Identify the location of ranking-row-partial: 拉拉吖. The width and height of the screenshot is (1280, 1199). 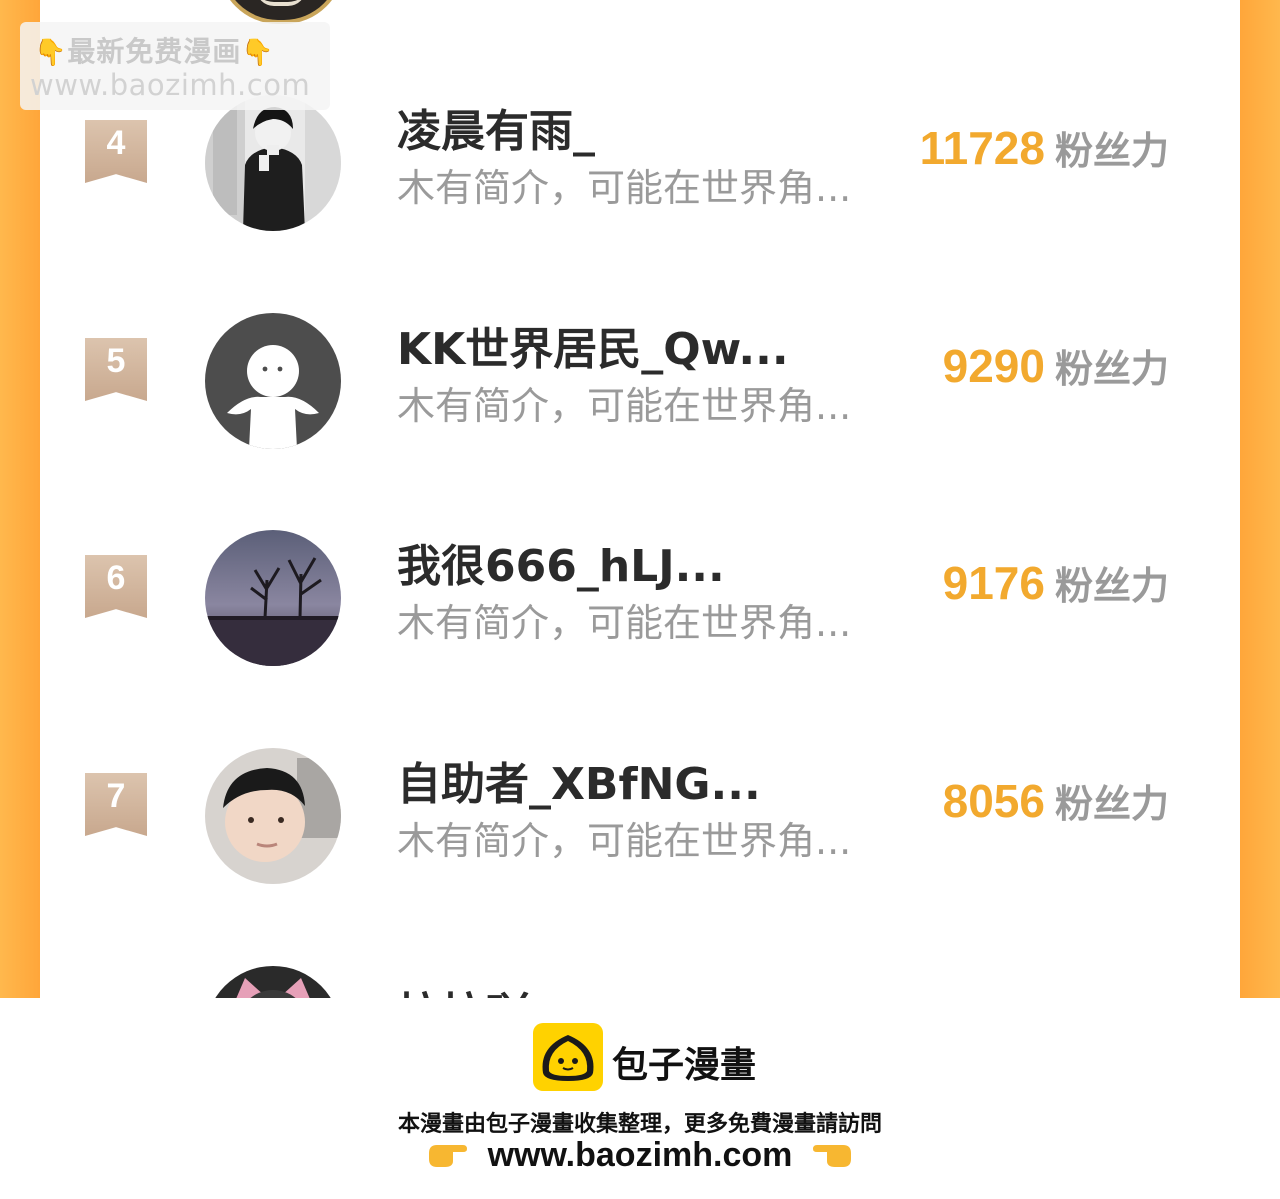
(640, 982).